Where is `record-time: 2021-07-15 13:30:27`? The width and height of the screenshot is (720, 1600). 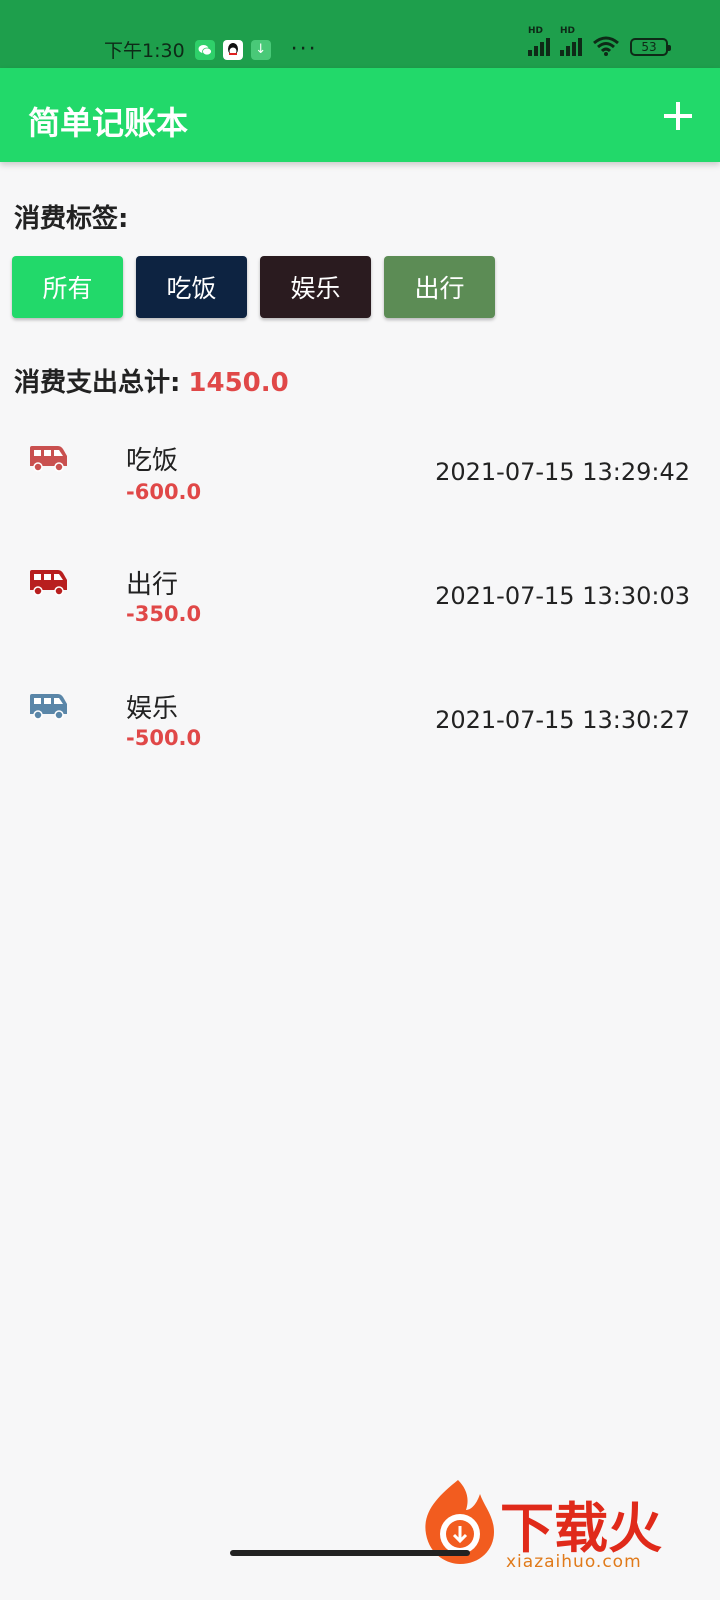 record-time: 2021-07-15 13:30:27 is located at coordinates (562, 720).